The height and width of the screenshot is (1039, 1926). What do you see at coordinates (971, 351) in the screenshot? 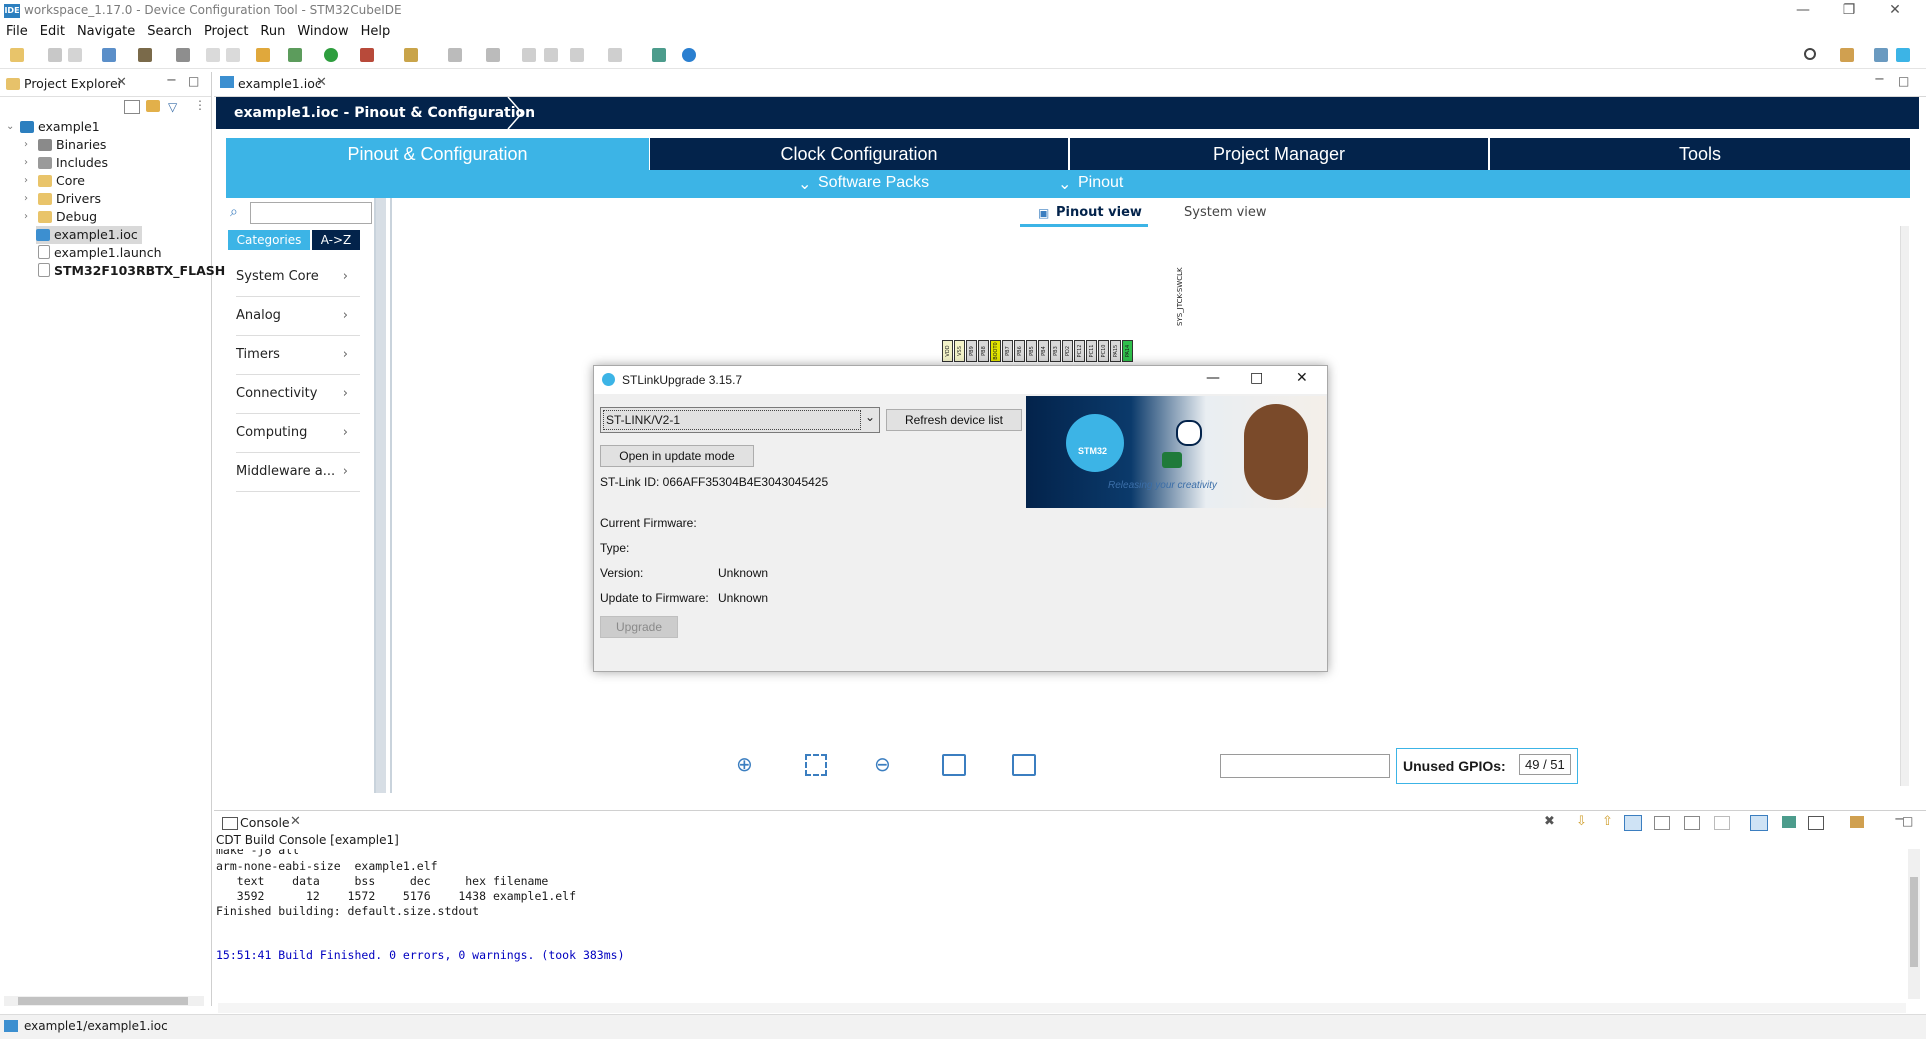
I see `chip-pin-pb9: PB9` at bounding box center [971, 351].